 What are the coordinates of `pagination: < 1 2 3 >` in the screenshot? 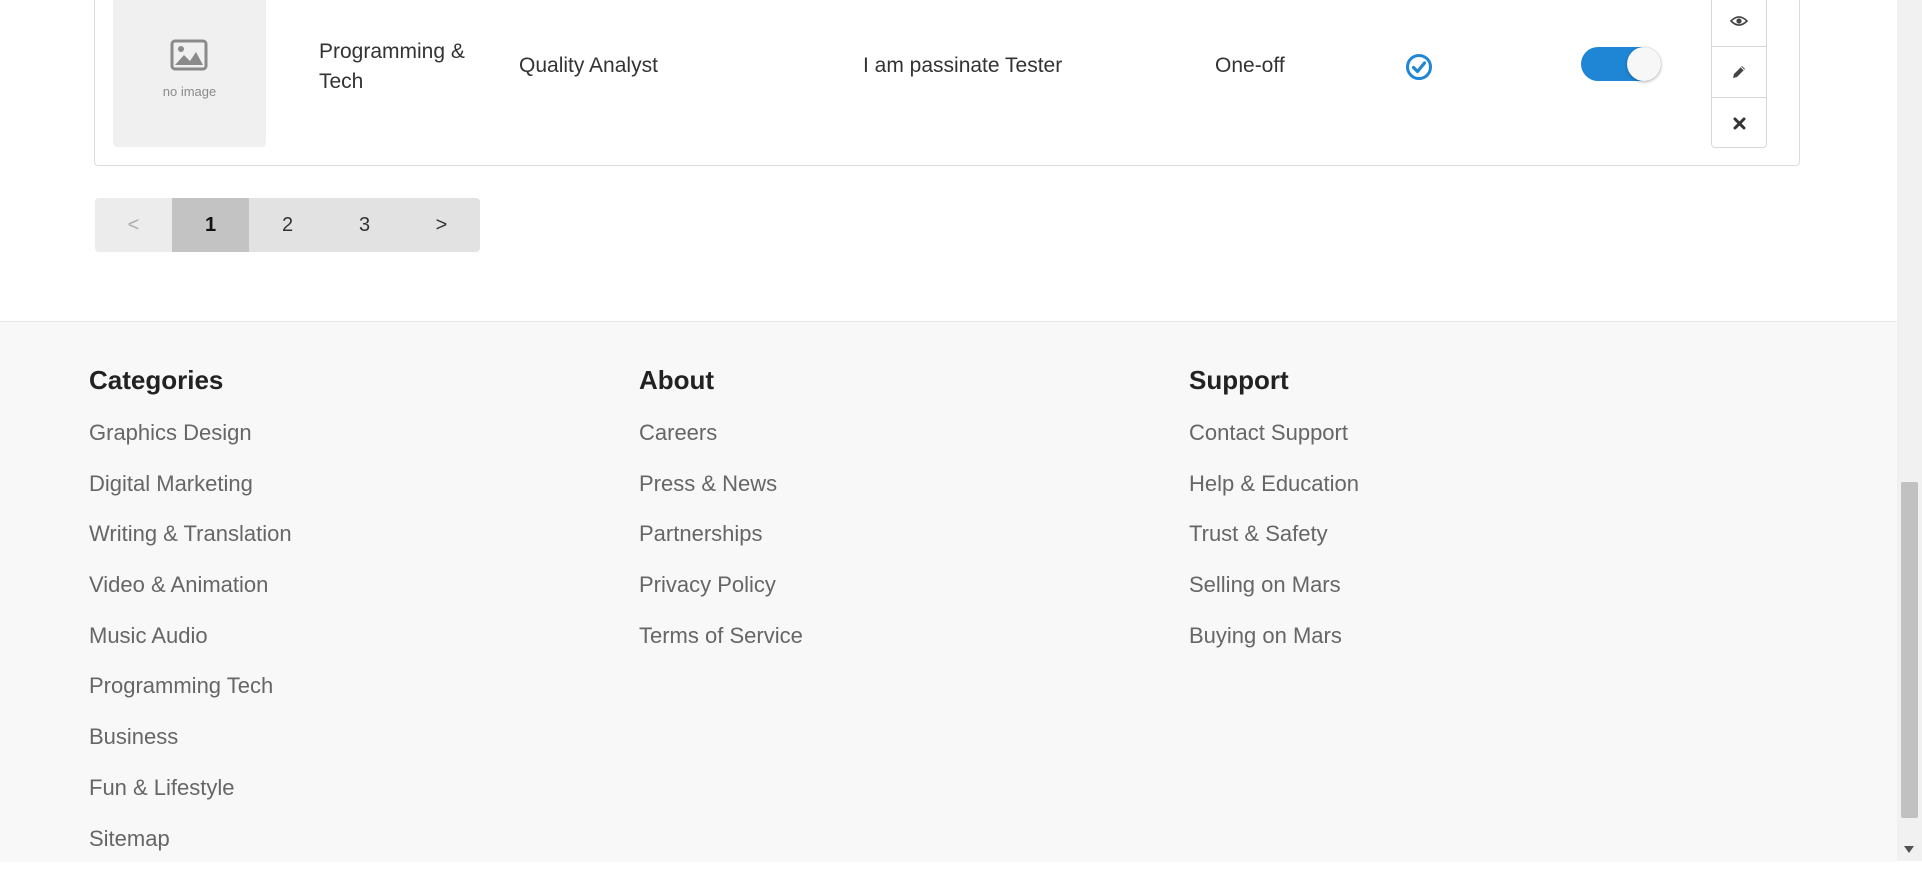 It's located at (287, 225).